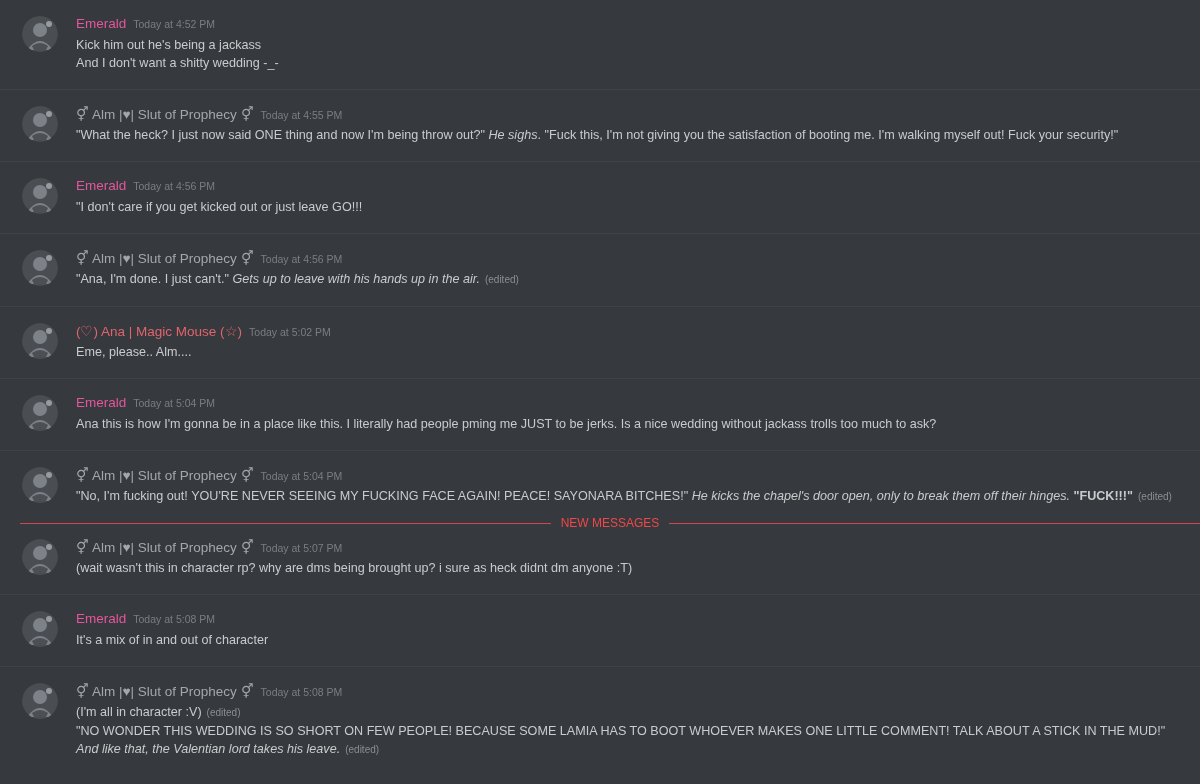 The height and width of the screenshot is (784, 1200). I want to click on author-name: (♡) Ana | Magic Mouse (☆), so click(159, 331).